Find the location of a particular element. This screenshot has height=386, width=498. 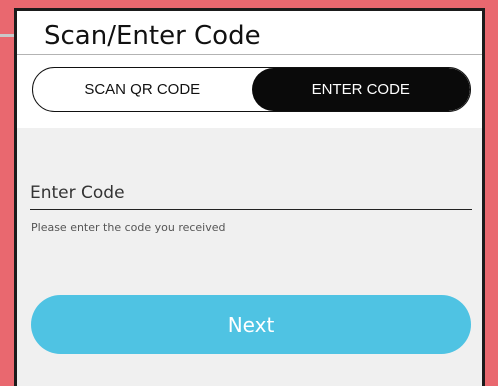

next-button: Next is located at coordinates (251, 324).